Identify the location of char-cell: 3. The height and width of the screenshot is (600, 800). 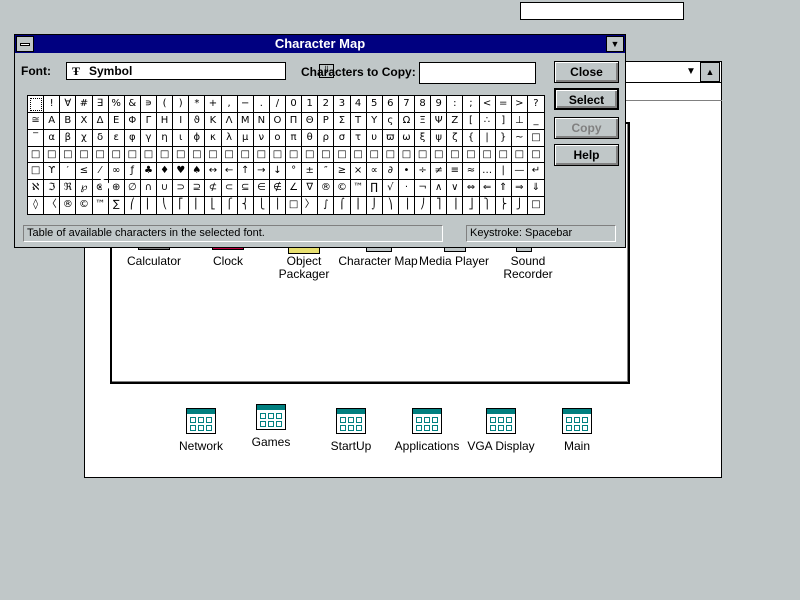
(342, 104).